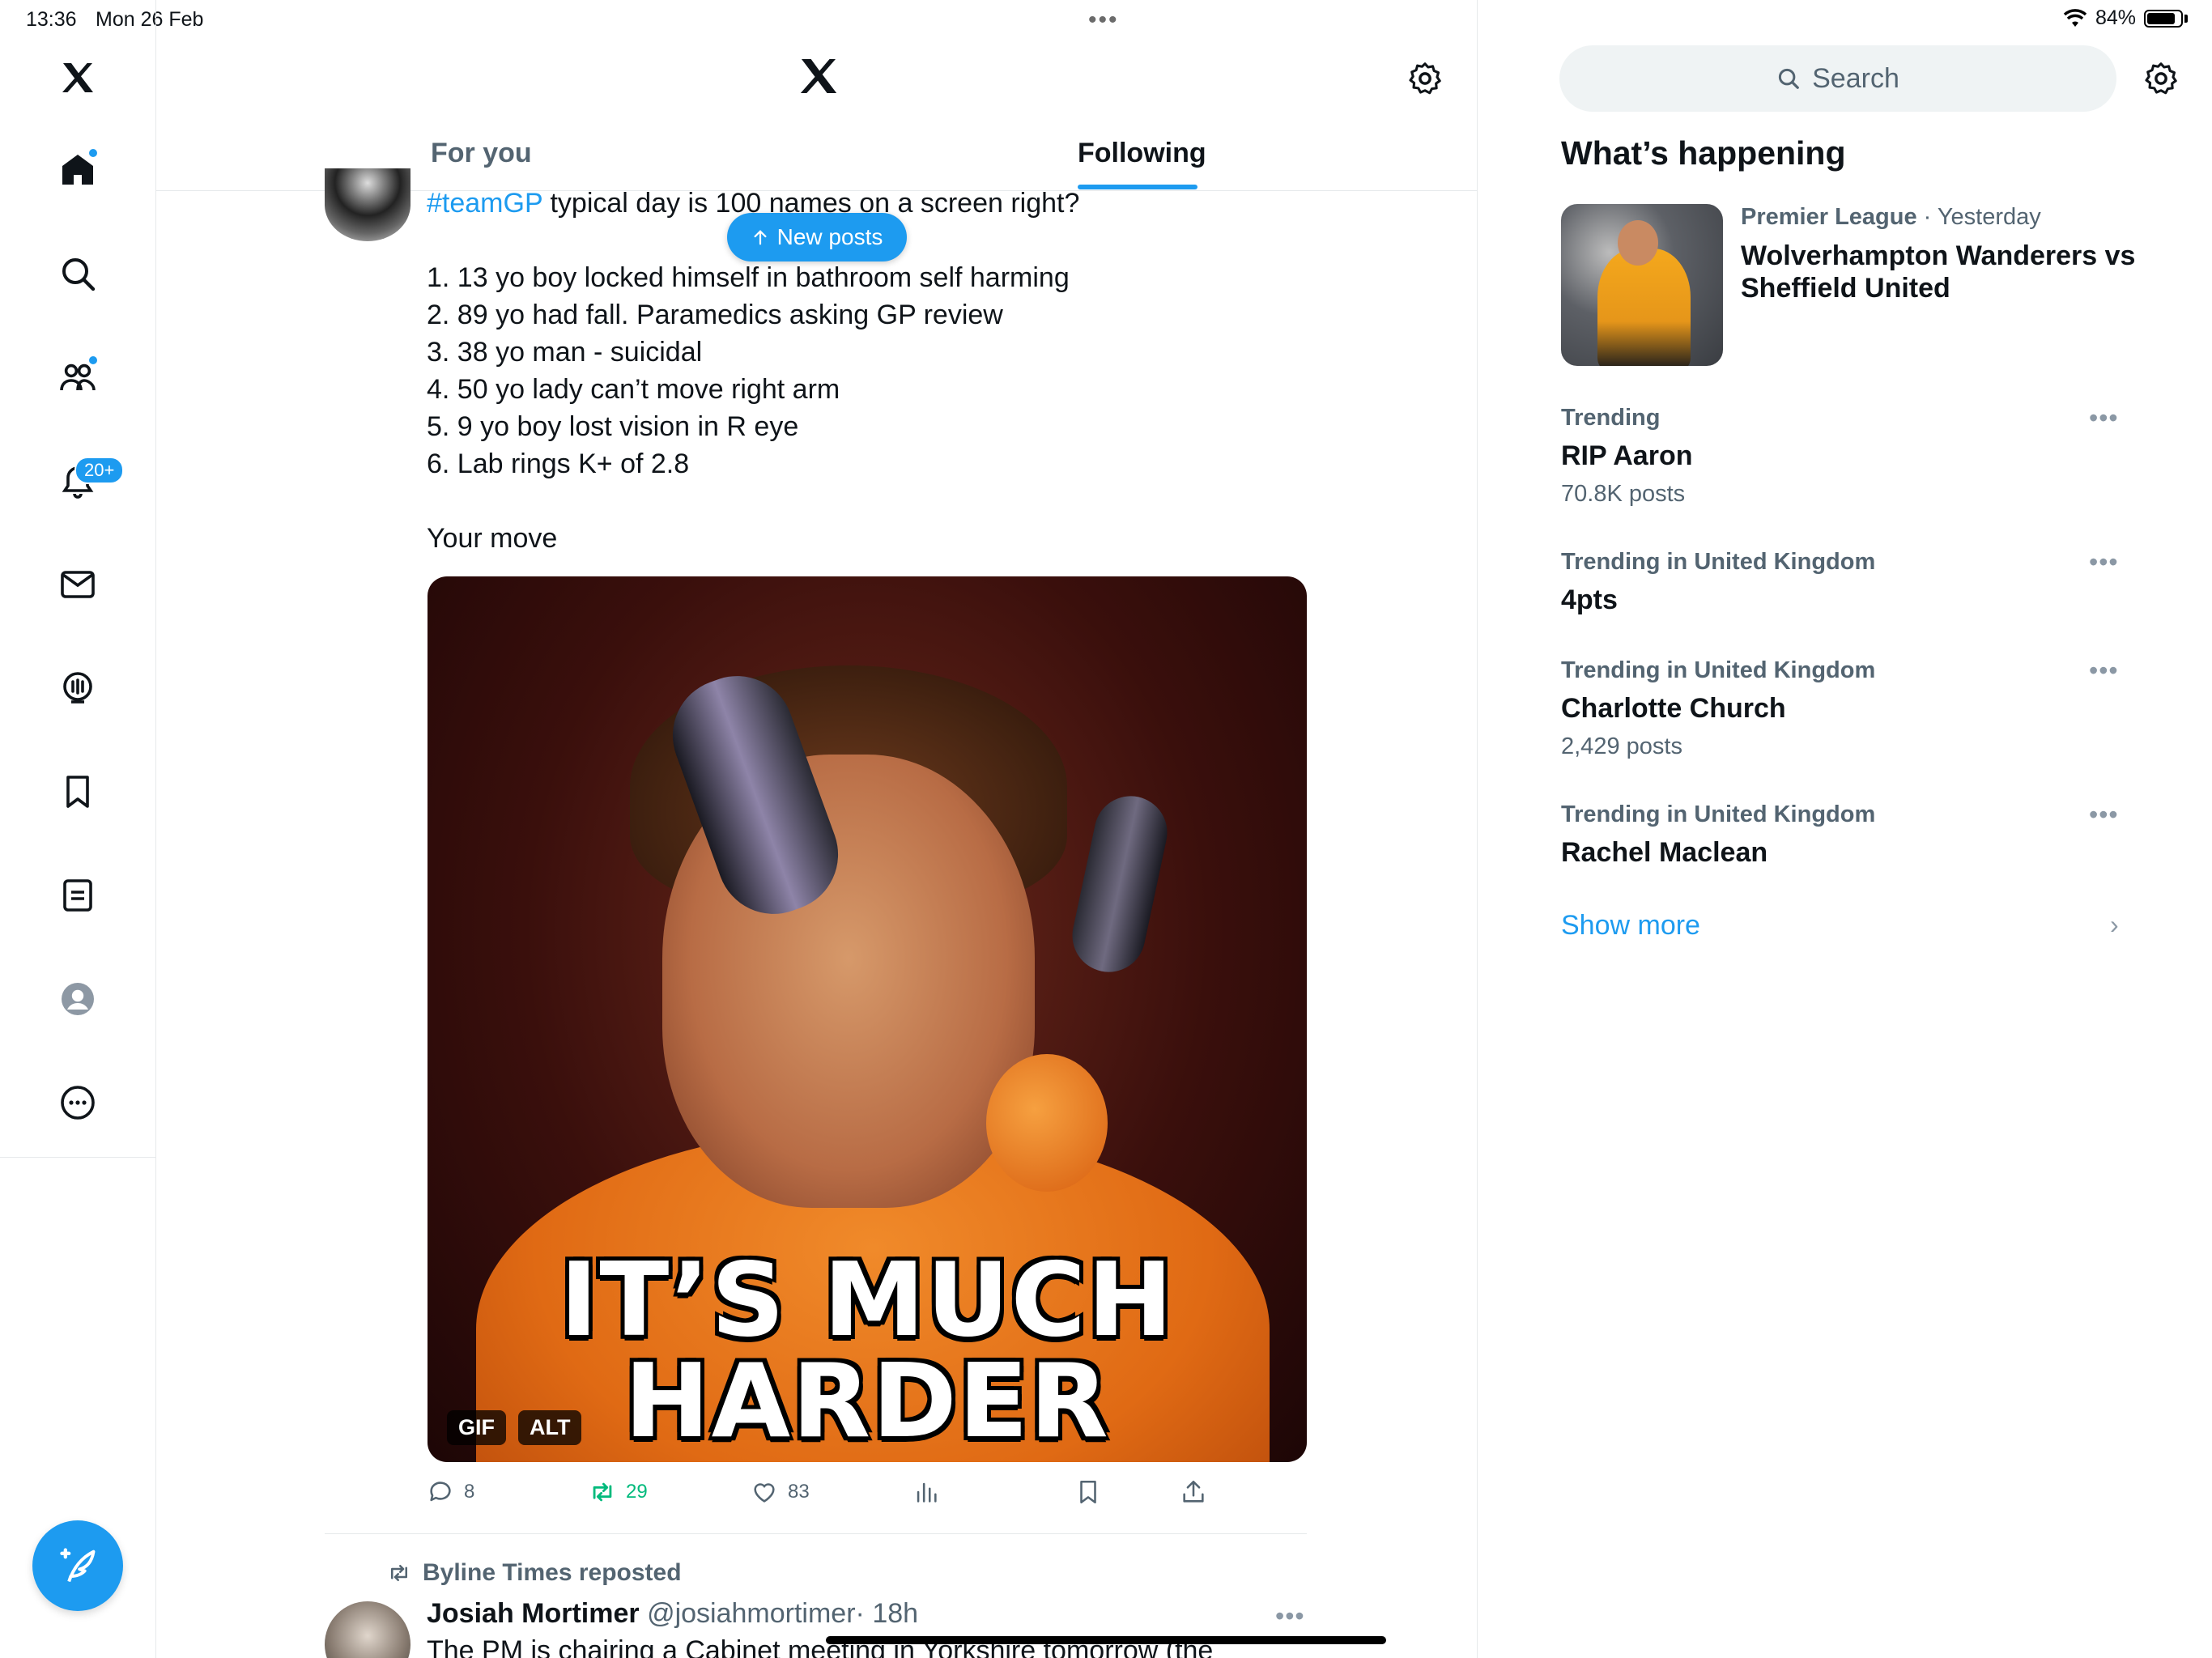 Image resolution: width=2212 pixels, height=1658 pixels. What do you see at coordinates (1674, 709) in the screenshot?
I see `trend-name: Charlotte Church` at bounding box center [1674, 709].